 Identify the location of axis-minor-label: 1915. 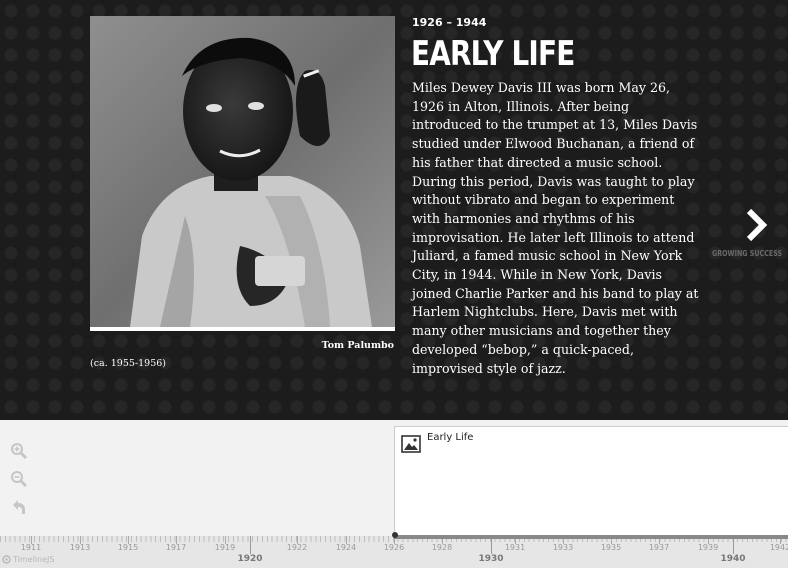
(128, 547).